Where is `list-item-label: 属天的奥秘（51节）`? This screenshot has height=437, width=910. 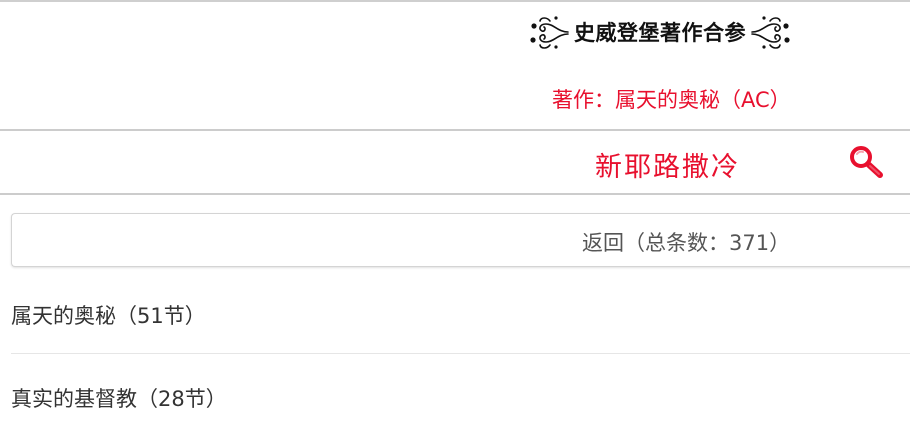
list-item-label: 属天的奥秘（51节） is located at coordinates (108, 316).